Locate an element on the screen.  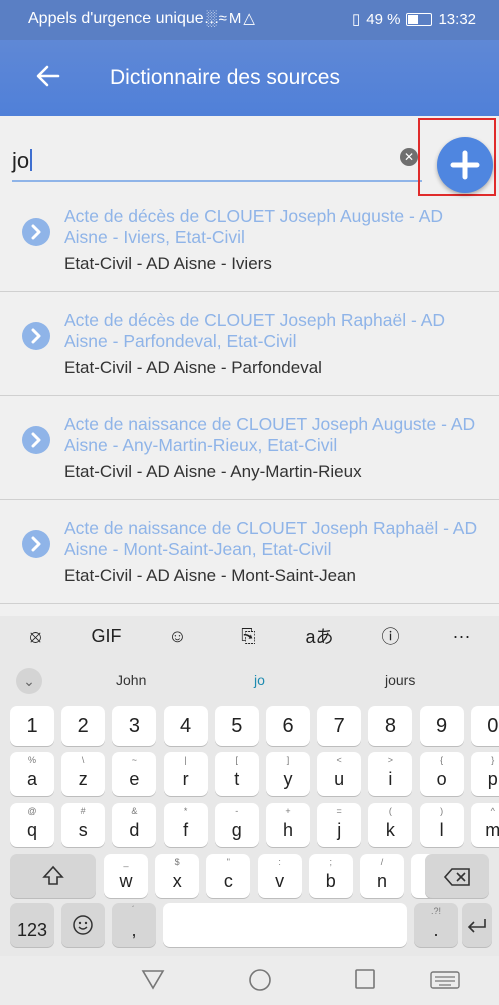
backspace-icon is located at coordinates (457, 876).